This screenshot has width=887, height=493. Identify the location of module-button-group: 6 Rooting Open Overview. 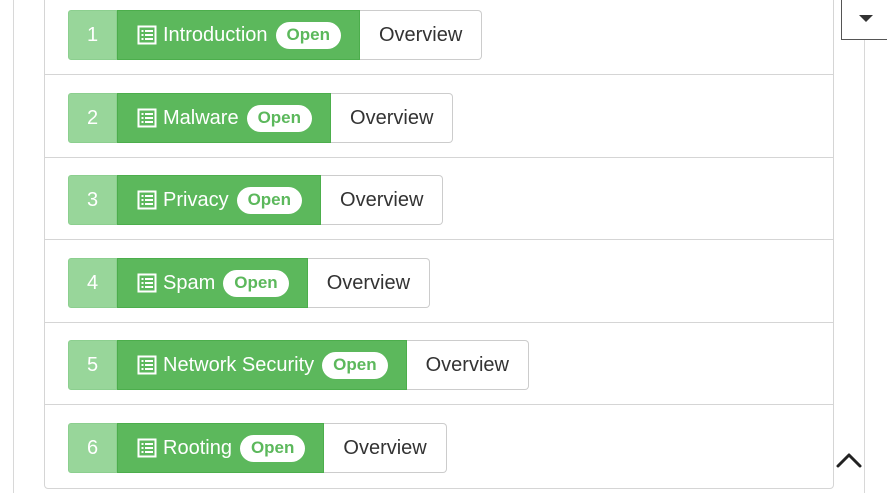
(257, 448).